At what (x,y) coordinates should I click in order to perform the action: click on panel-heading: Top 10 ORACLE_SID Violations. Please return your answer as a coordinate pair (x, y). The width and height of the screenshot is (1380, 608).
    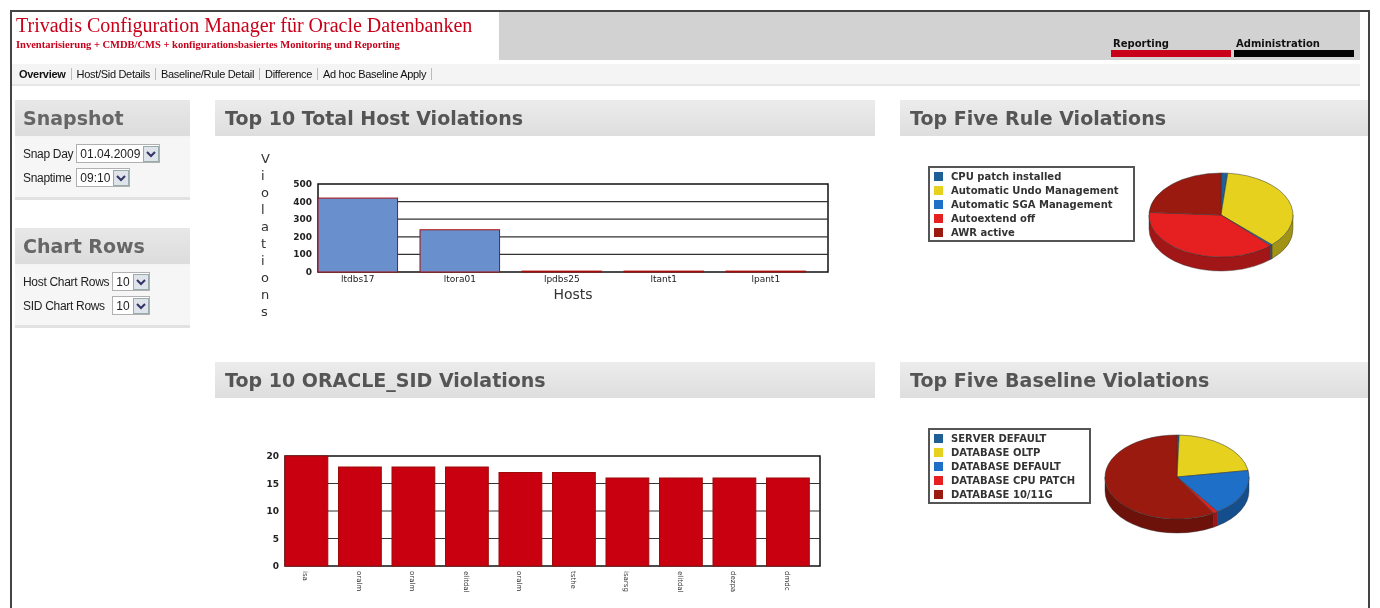
    Looking at the image, I should click on (545, 380).